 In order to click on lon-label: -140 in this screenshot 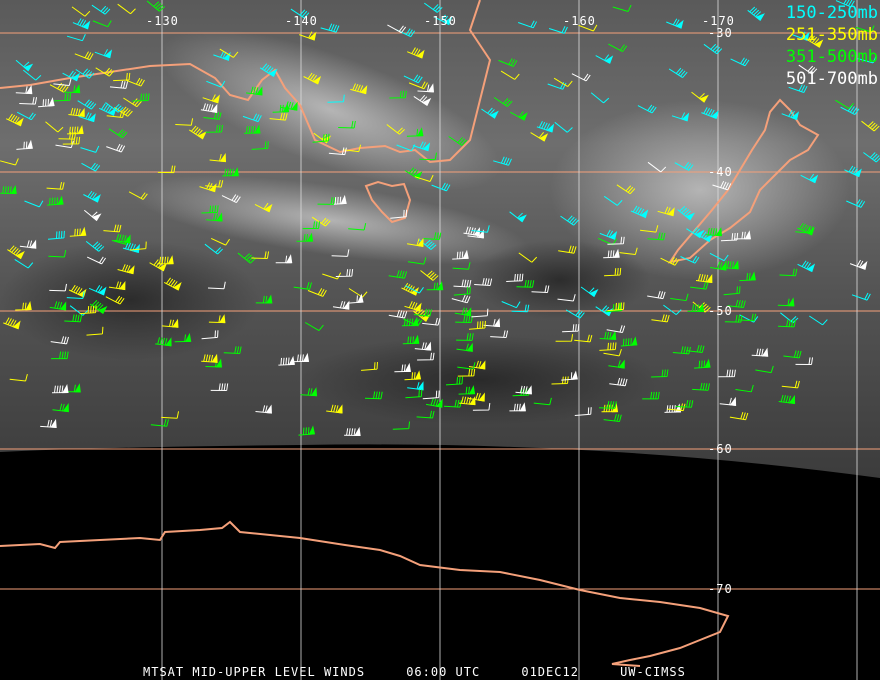, I will do `click(301, 21)`.